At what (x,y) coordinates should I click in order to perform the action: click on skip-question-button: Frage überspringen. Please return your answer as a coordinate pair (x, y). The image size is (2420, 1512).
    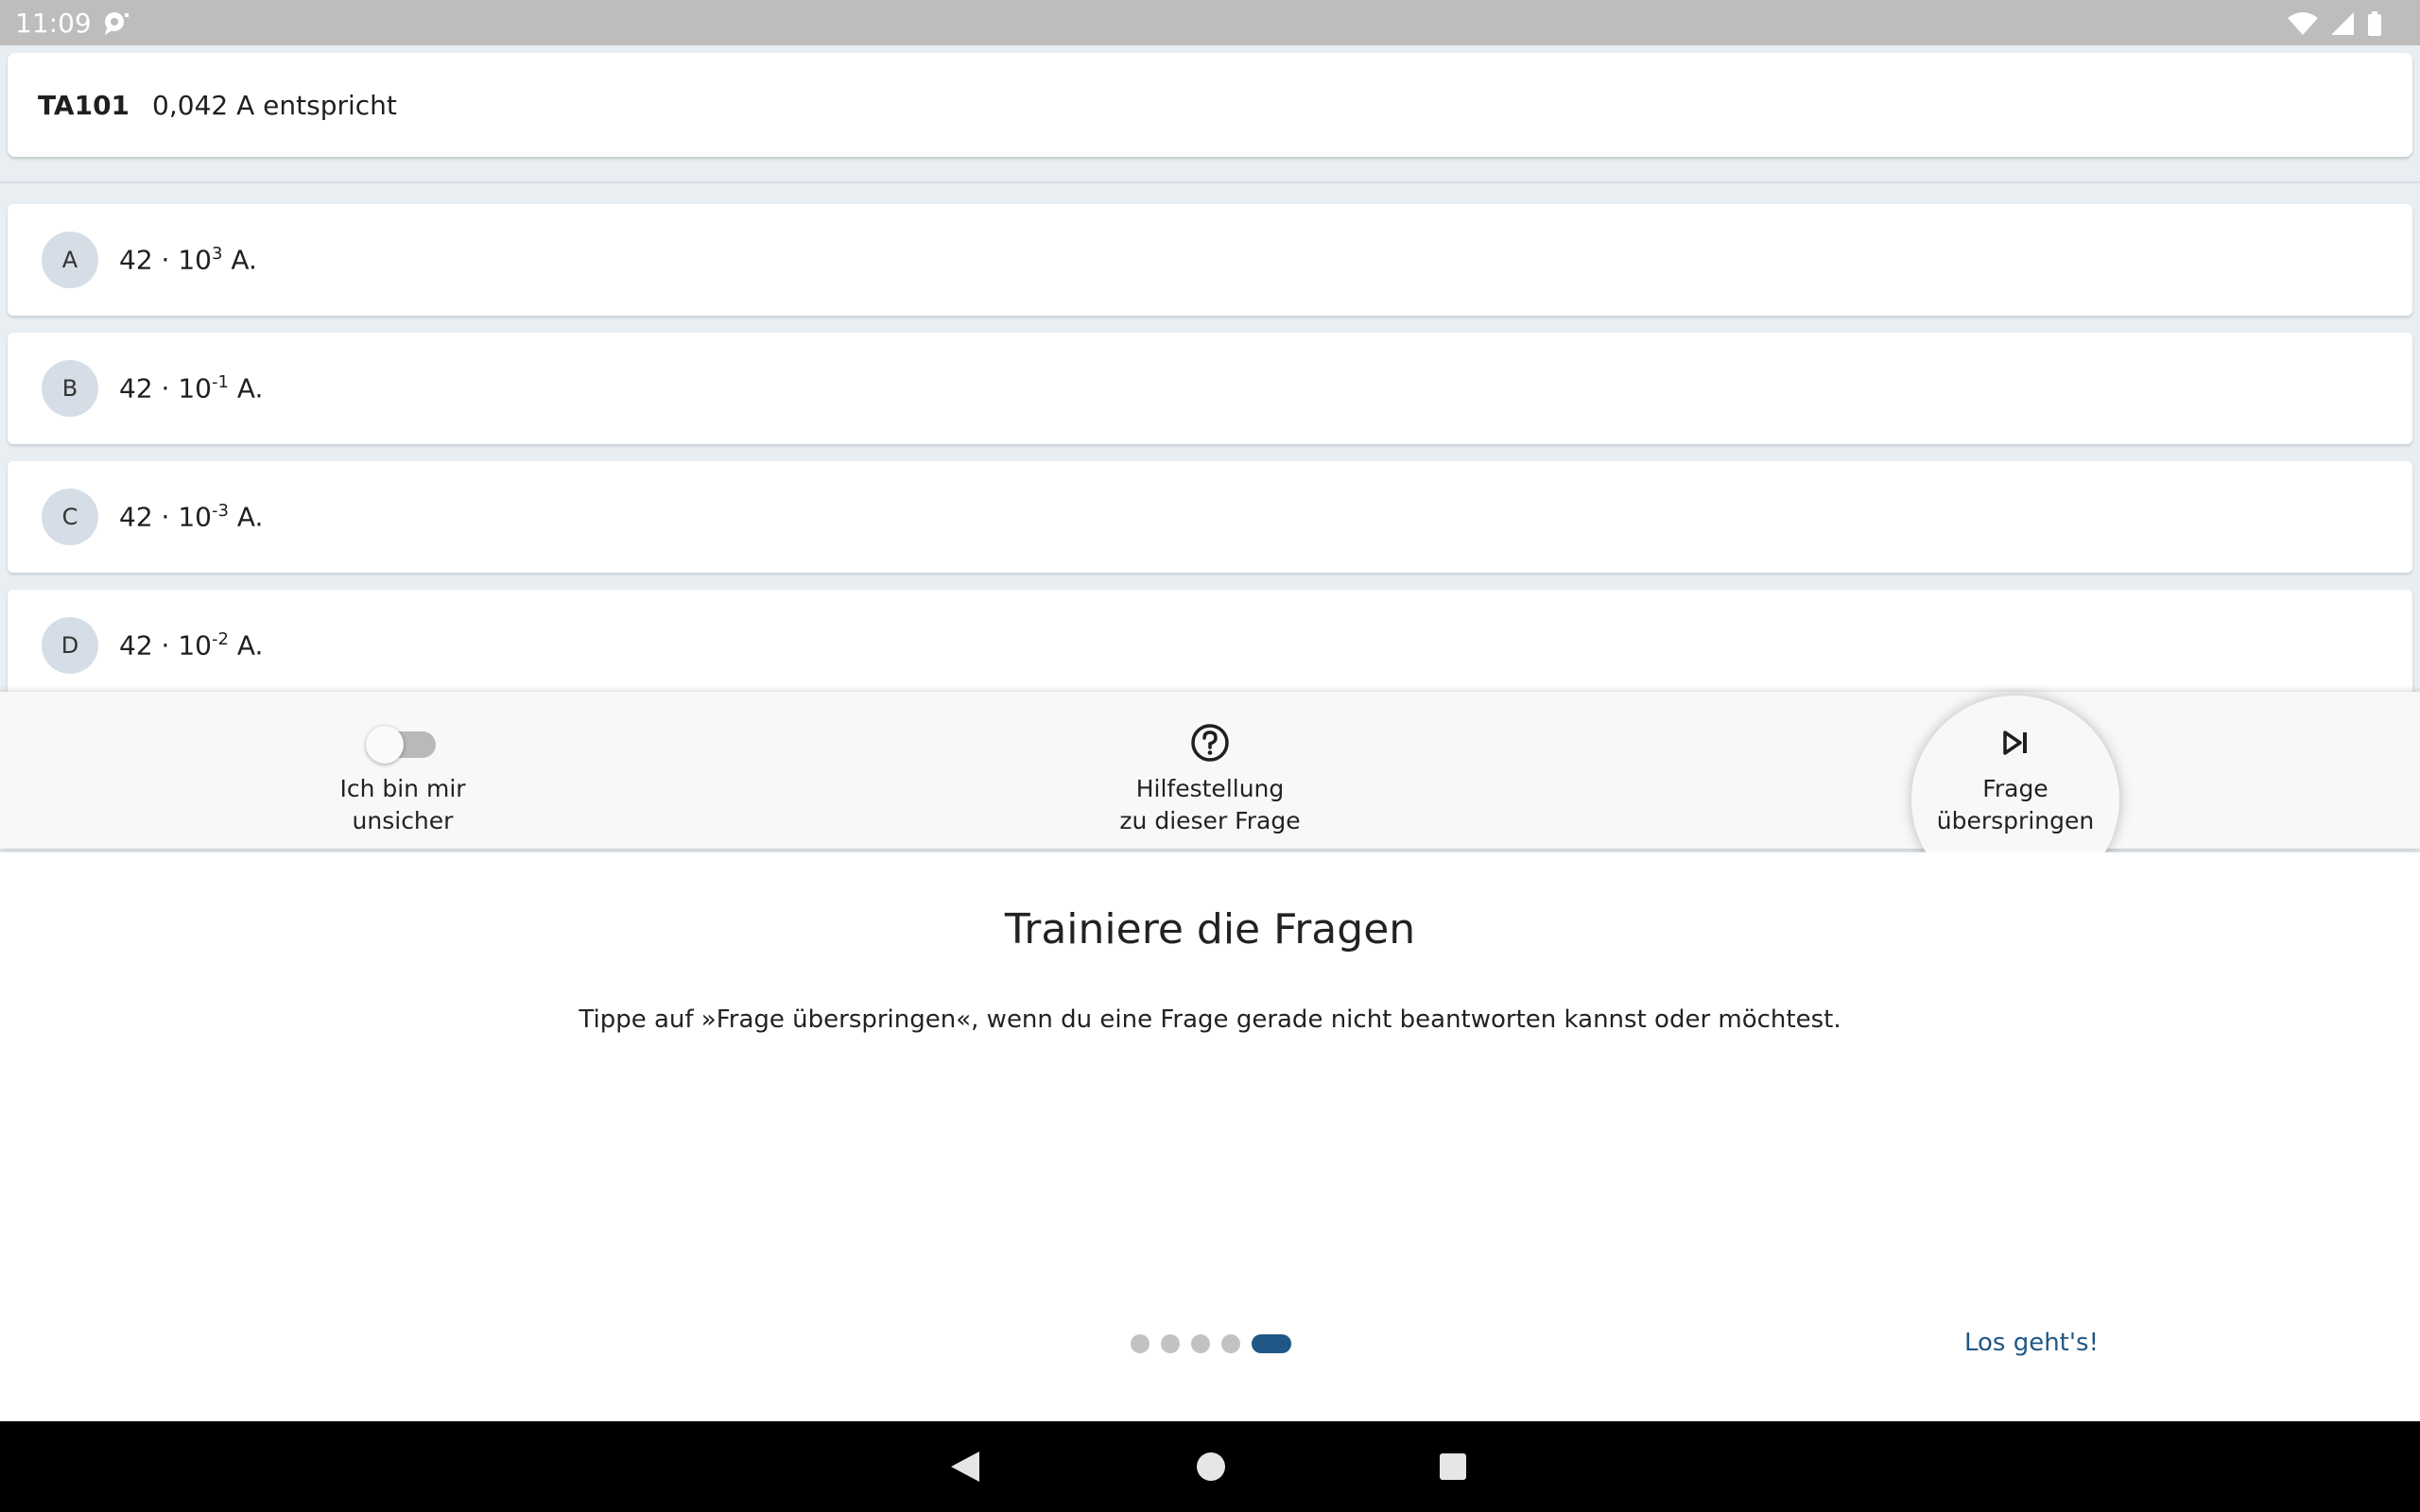
    Looking at the image, I should click on (2015, 770).